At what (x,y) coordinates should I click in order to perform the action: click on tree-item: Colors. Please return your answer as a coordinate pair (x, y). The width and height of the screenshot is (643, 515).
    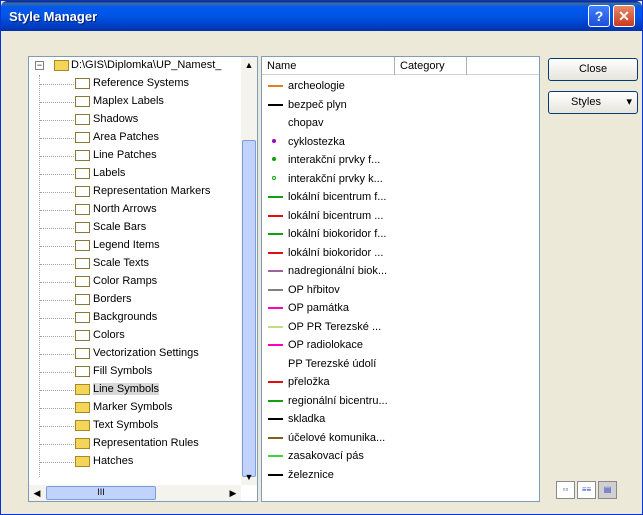
    Looking at the image, I should click on (135, 336).